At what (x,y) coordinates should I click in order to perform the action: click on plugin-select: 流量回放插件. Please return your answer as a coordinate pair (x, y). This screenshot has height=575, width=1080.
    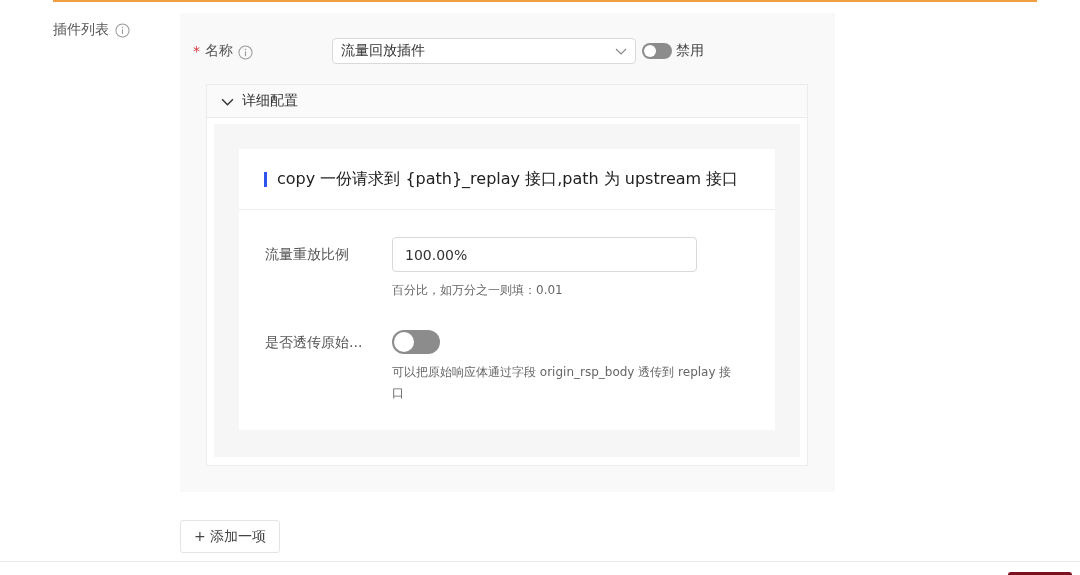
    Looking at the image, I should click on (484, 51).